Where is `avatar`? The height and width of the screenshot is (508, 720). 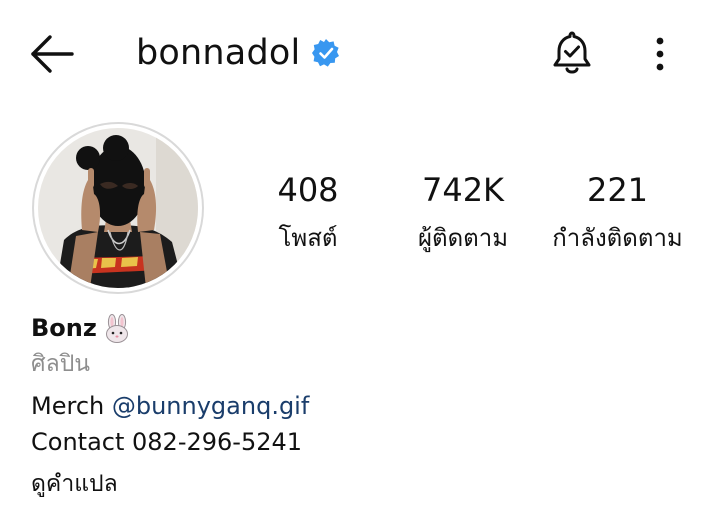
avatar is located at coordinates (118, 208).